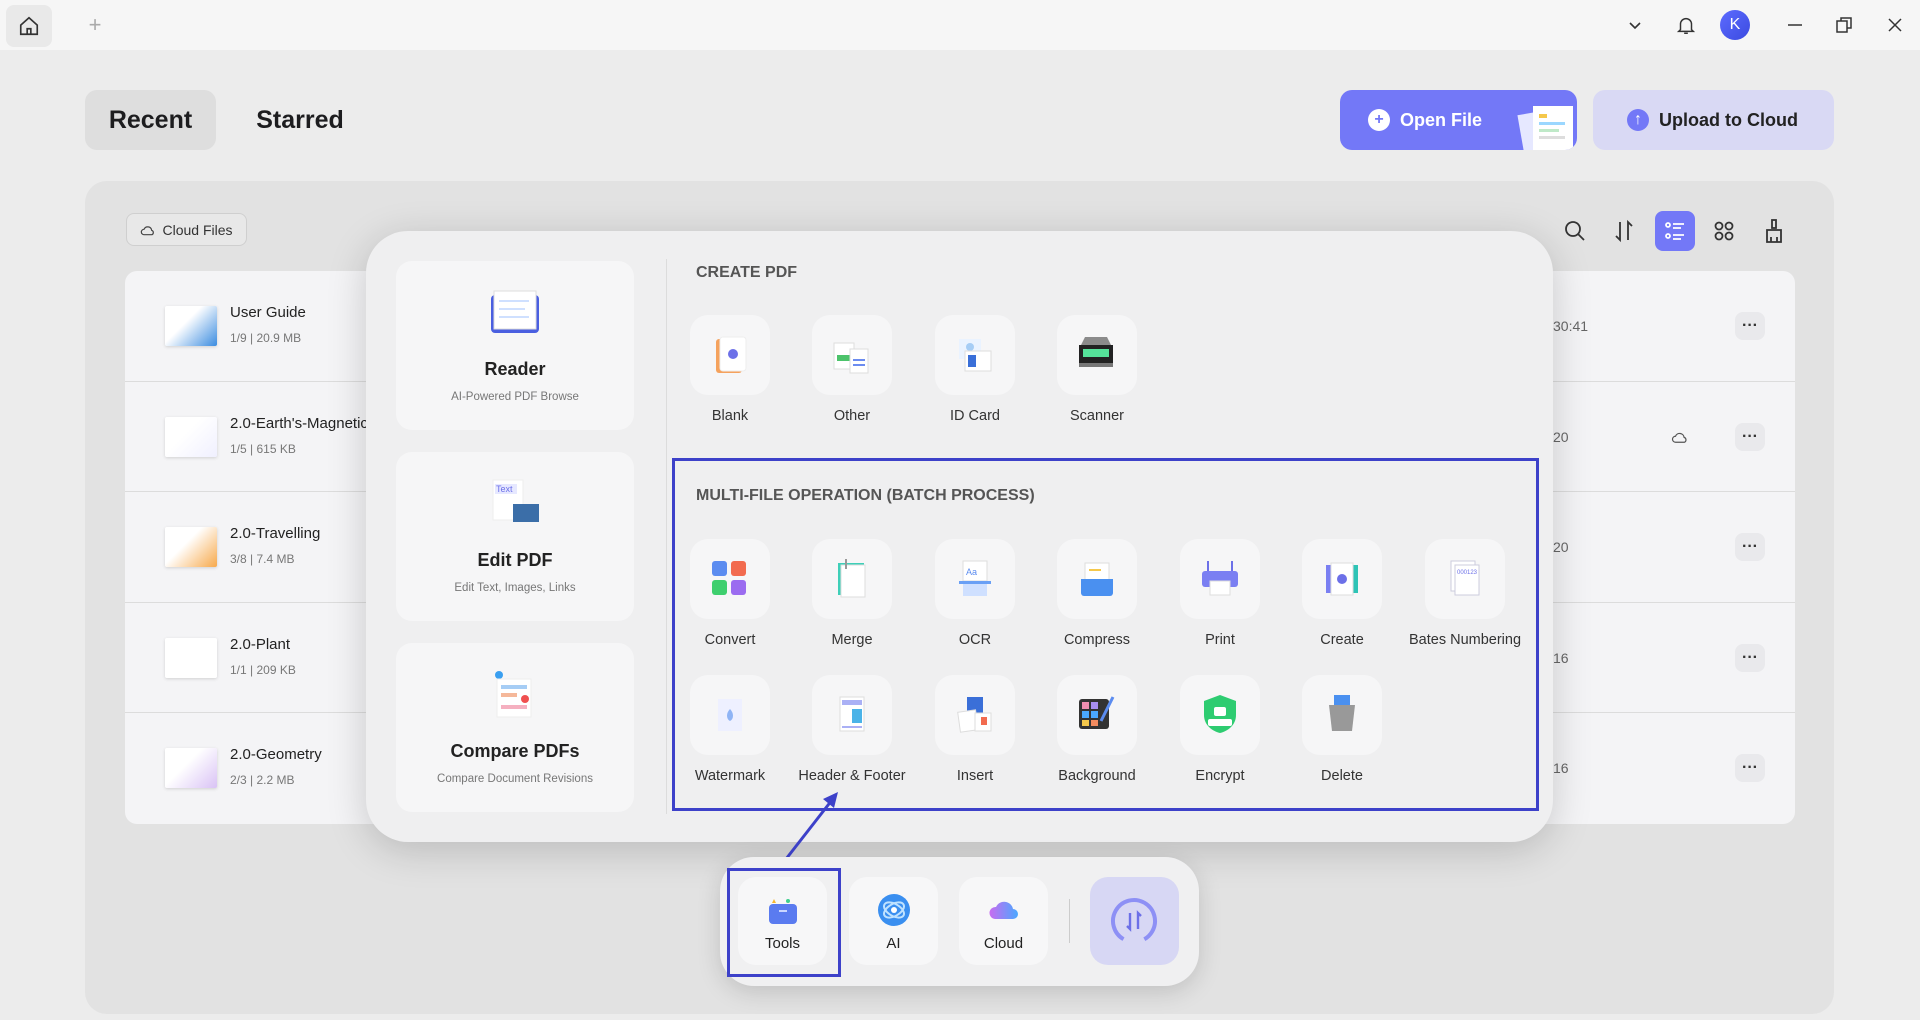  I want to click on notifications-button, so click(1686, 25).